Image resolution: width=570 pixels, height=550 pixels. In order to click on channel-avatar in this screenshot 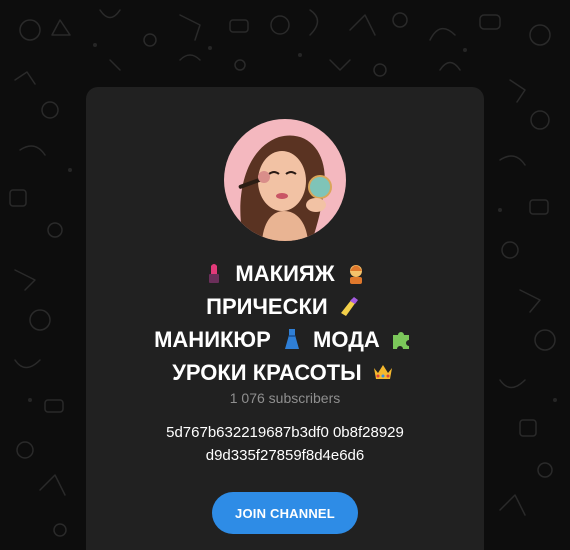, I will do `click(285, 180)`.